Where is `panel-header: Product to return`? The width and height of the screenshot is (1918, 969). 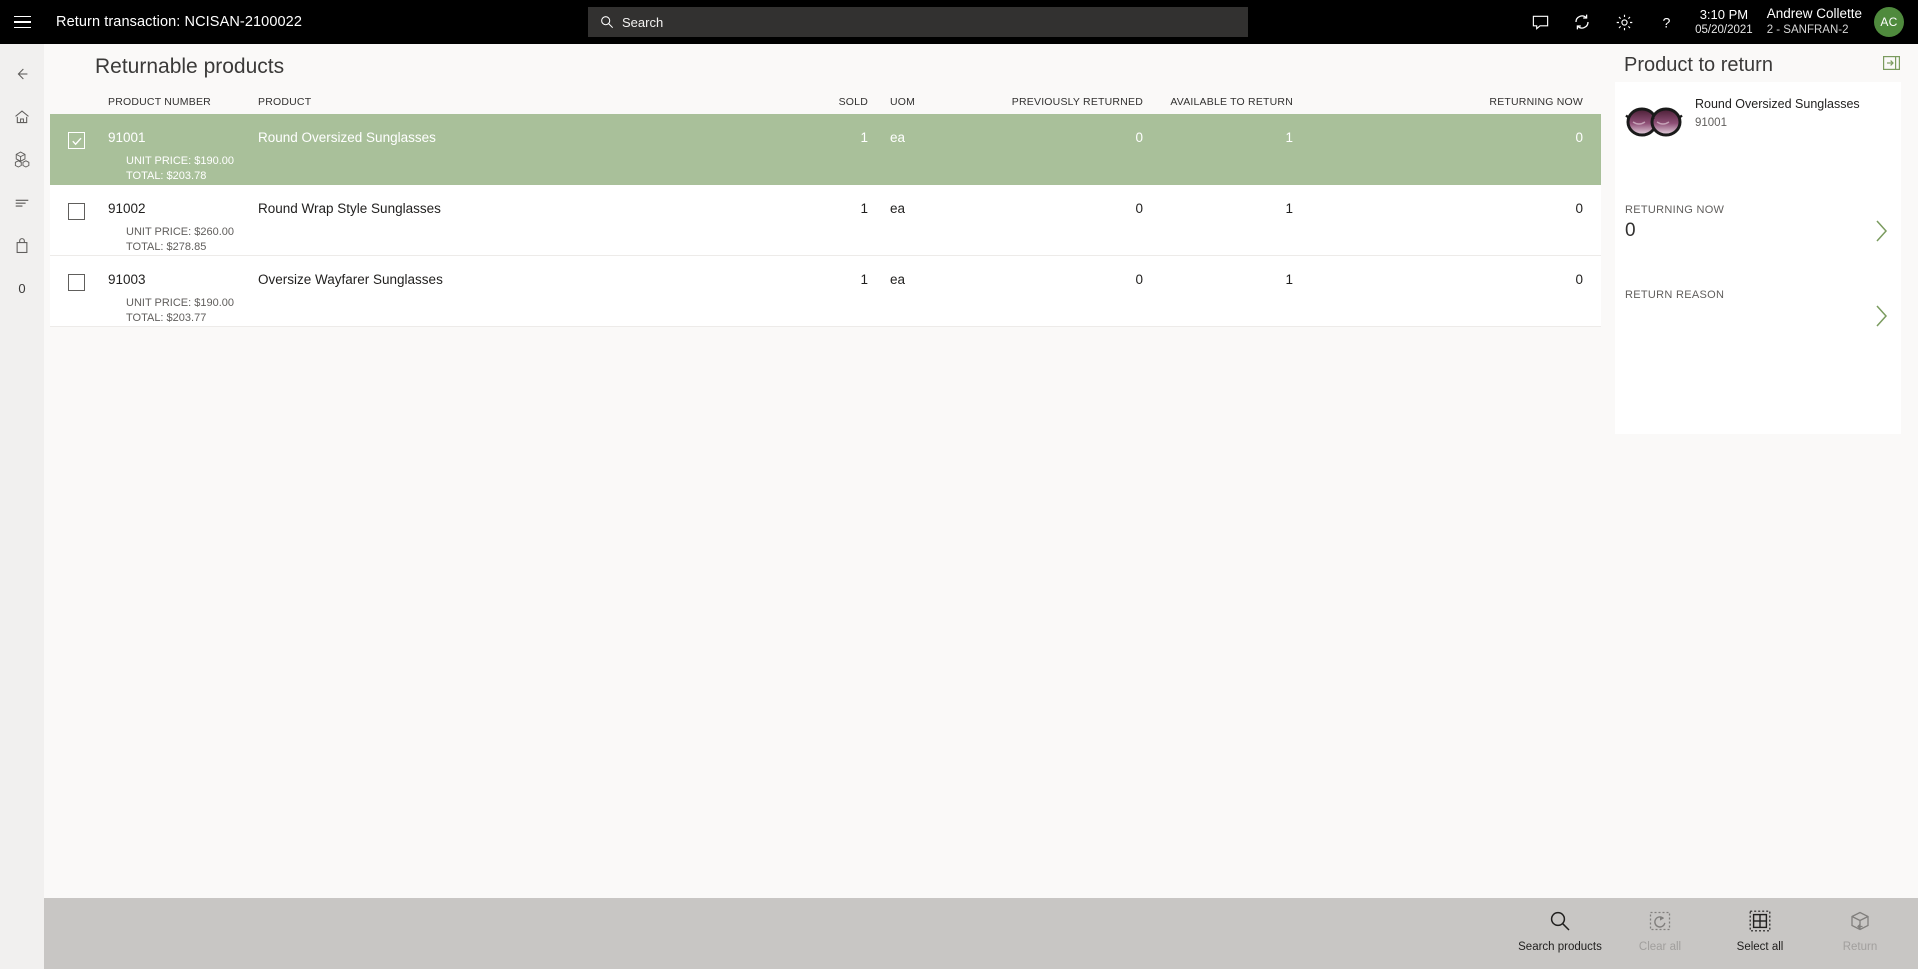 panel-header: Product to return is located at coordinates (1766, 60).